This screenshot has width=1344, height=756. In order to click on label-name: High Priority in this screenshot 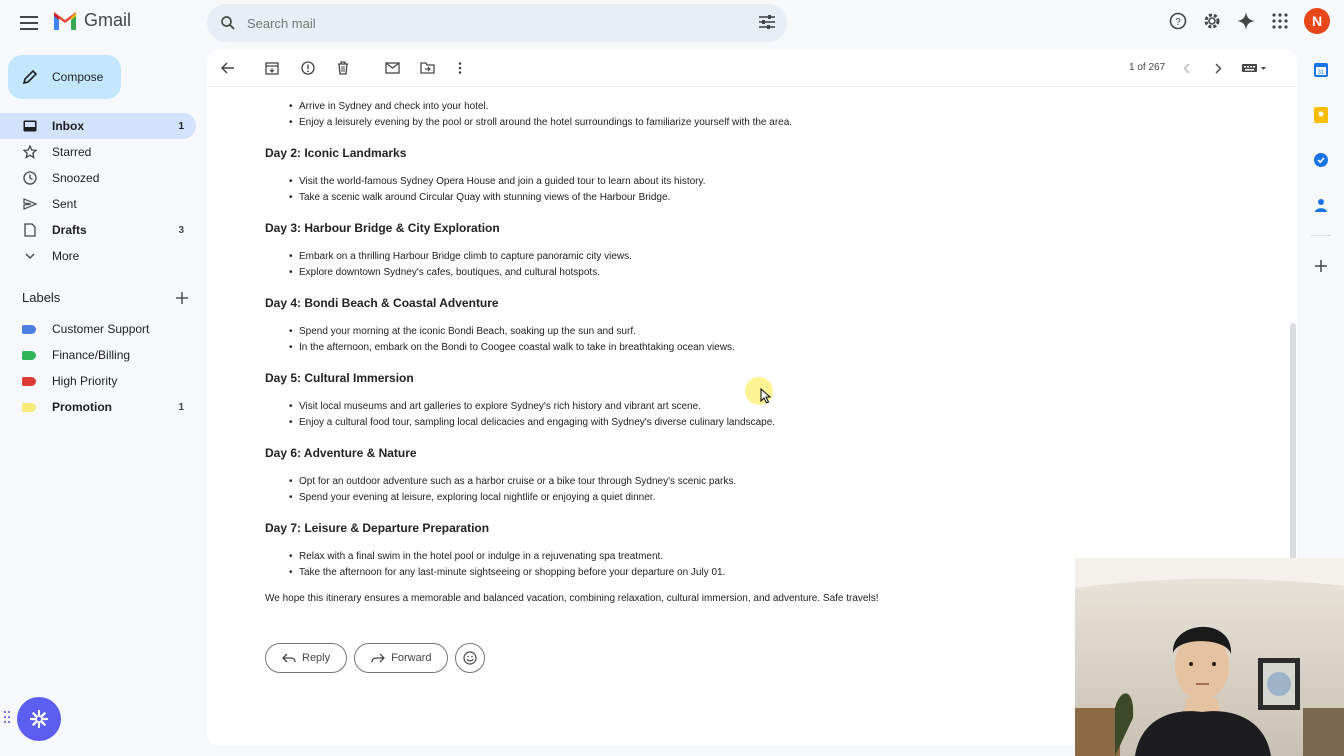, I will do `click(85, 381)`.